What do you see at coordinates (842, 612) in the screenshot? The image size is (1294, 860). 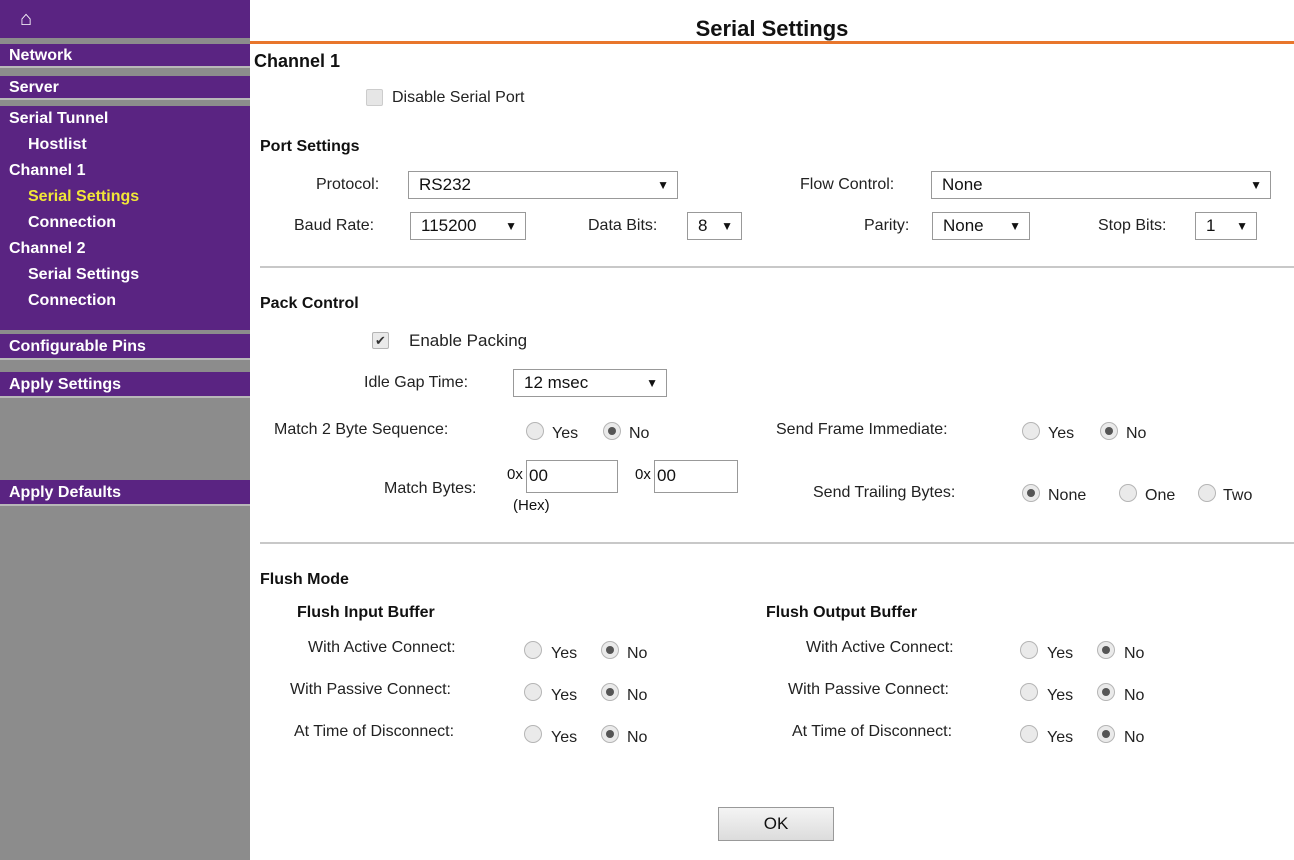 I see `flush-output-heading: Flush Output Buffer` at bounding box center [842, 612].